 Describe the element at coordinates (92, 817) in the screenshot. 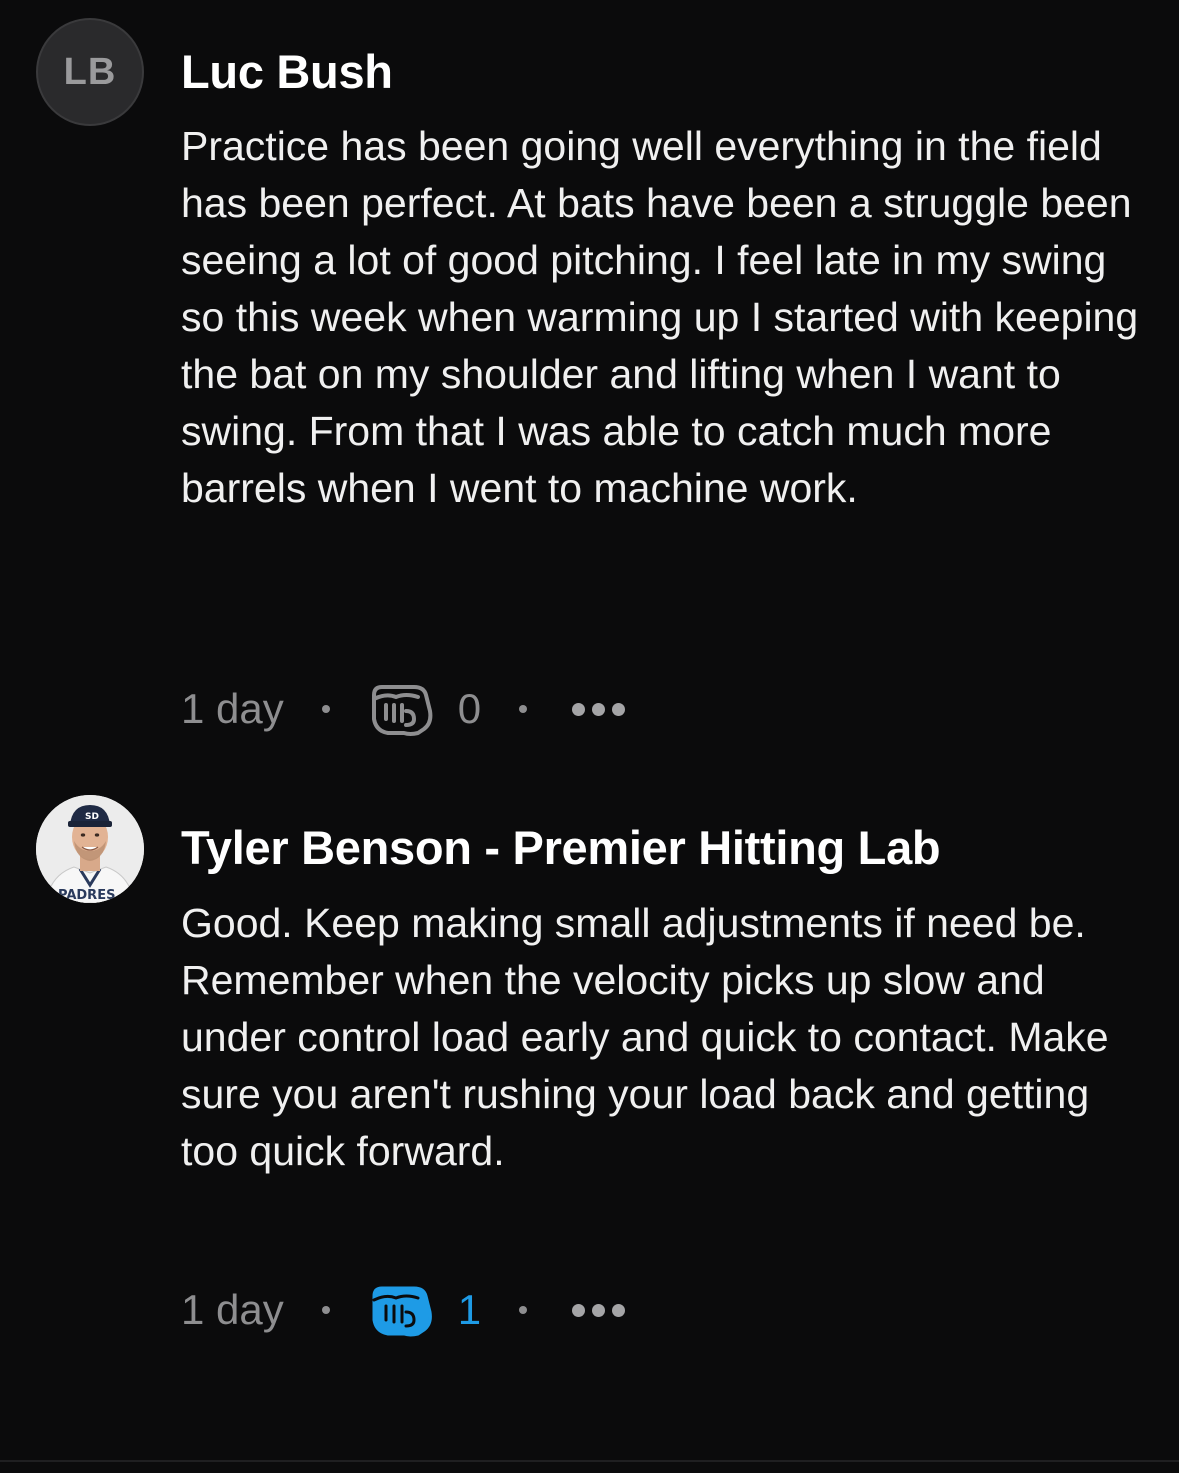

I see `svg-text: SD` at that location.